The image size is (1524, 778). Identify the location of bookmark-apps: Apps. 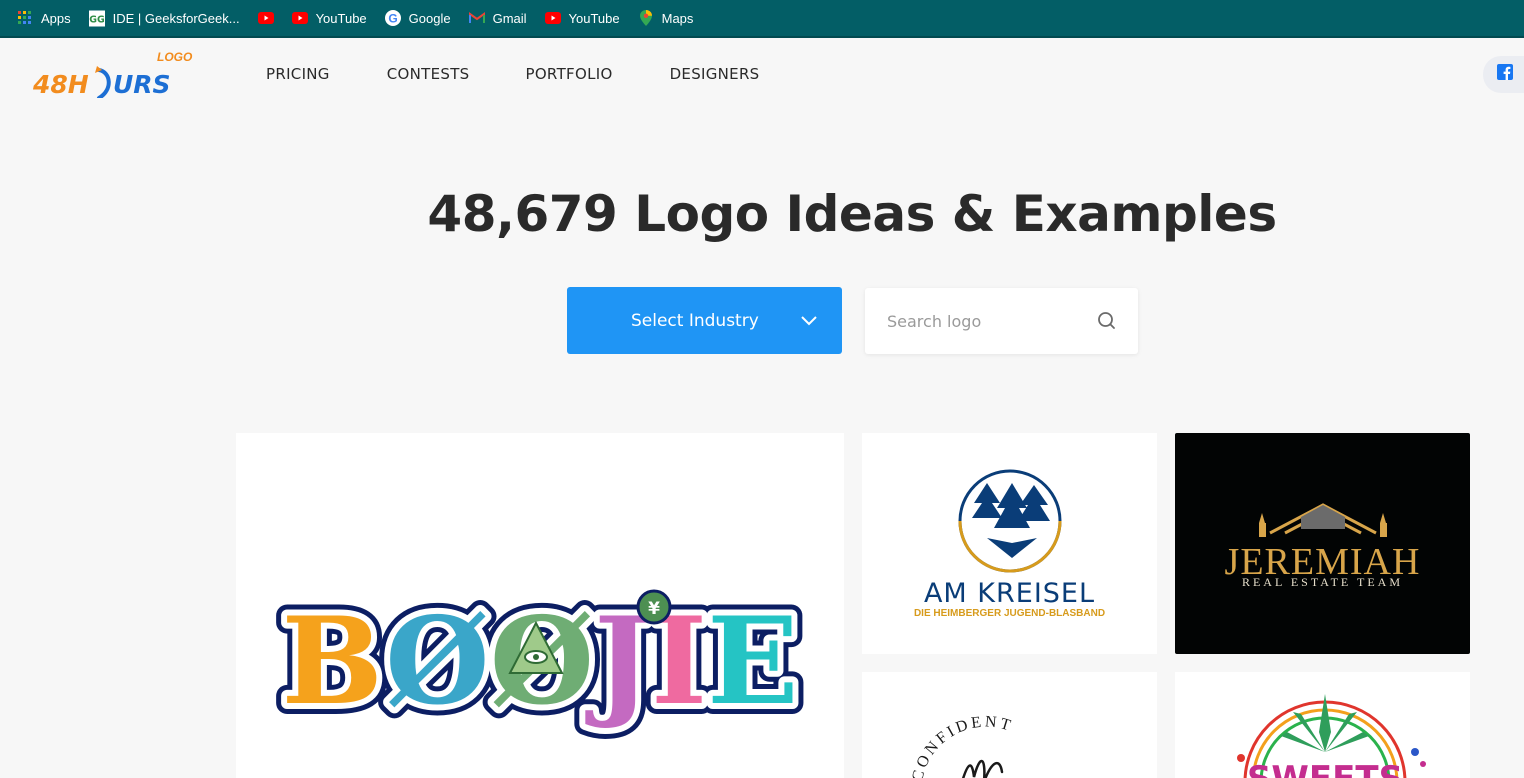
(44, 18).